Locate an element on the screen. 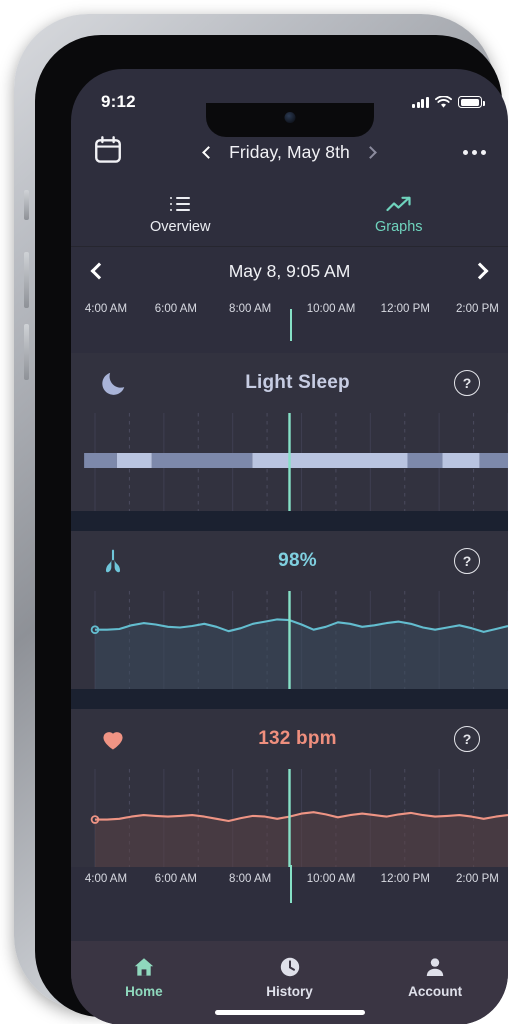 The height and width of the screenshot is (1024, 509). next-day-icon is located at coordinates (370, 152).